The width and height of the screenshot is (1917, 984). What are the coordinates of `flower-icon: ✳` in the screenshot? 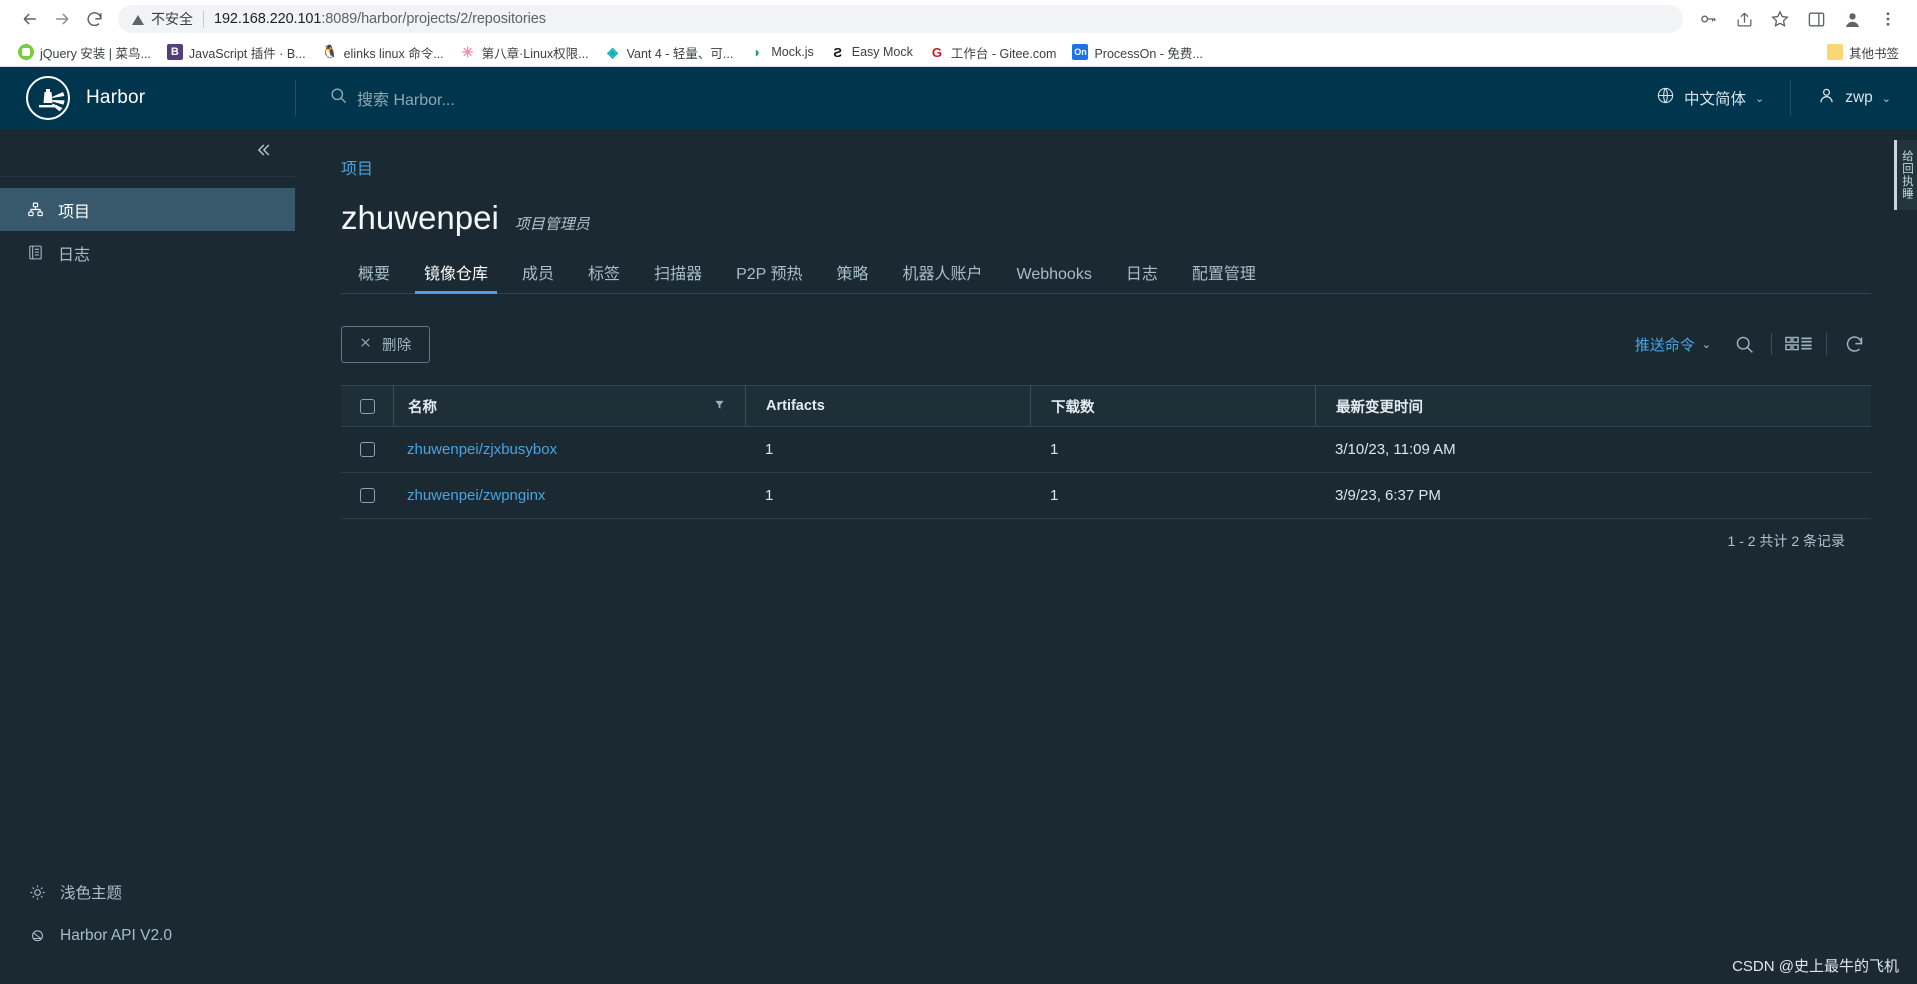 It's located at (467, 52).